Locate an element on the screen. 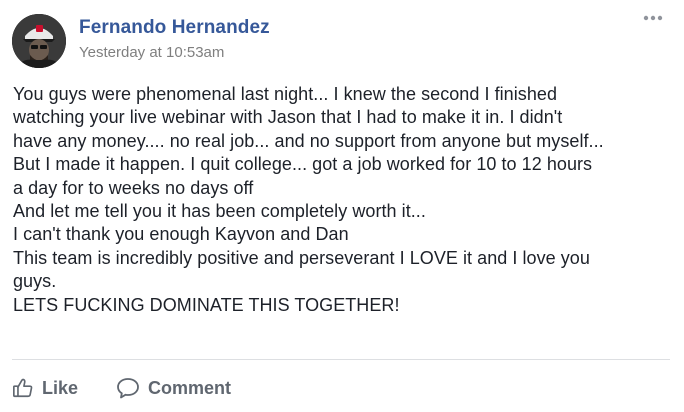  post-timestamp: Yesterday at 10:53am is located at coordinates (151, 52).